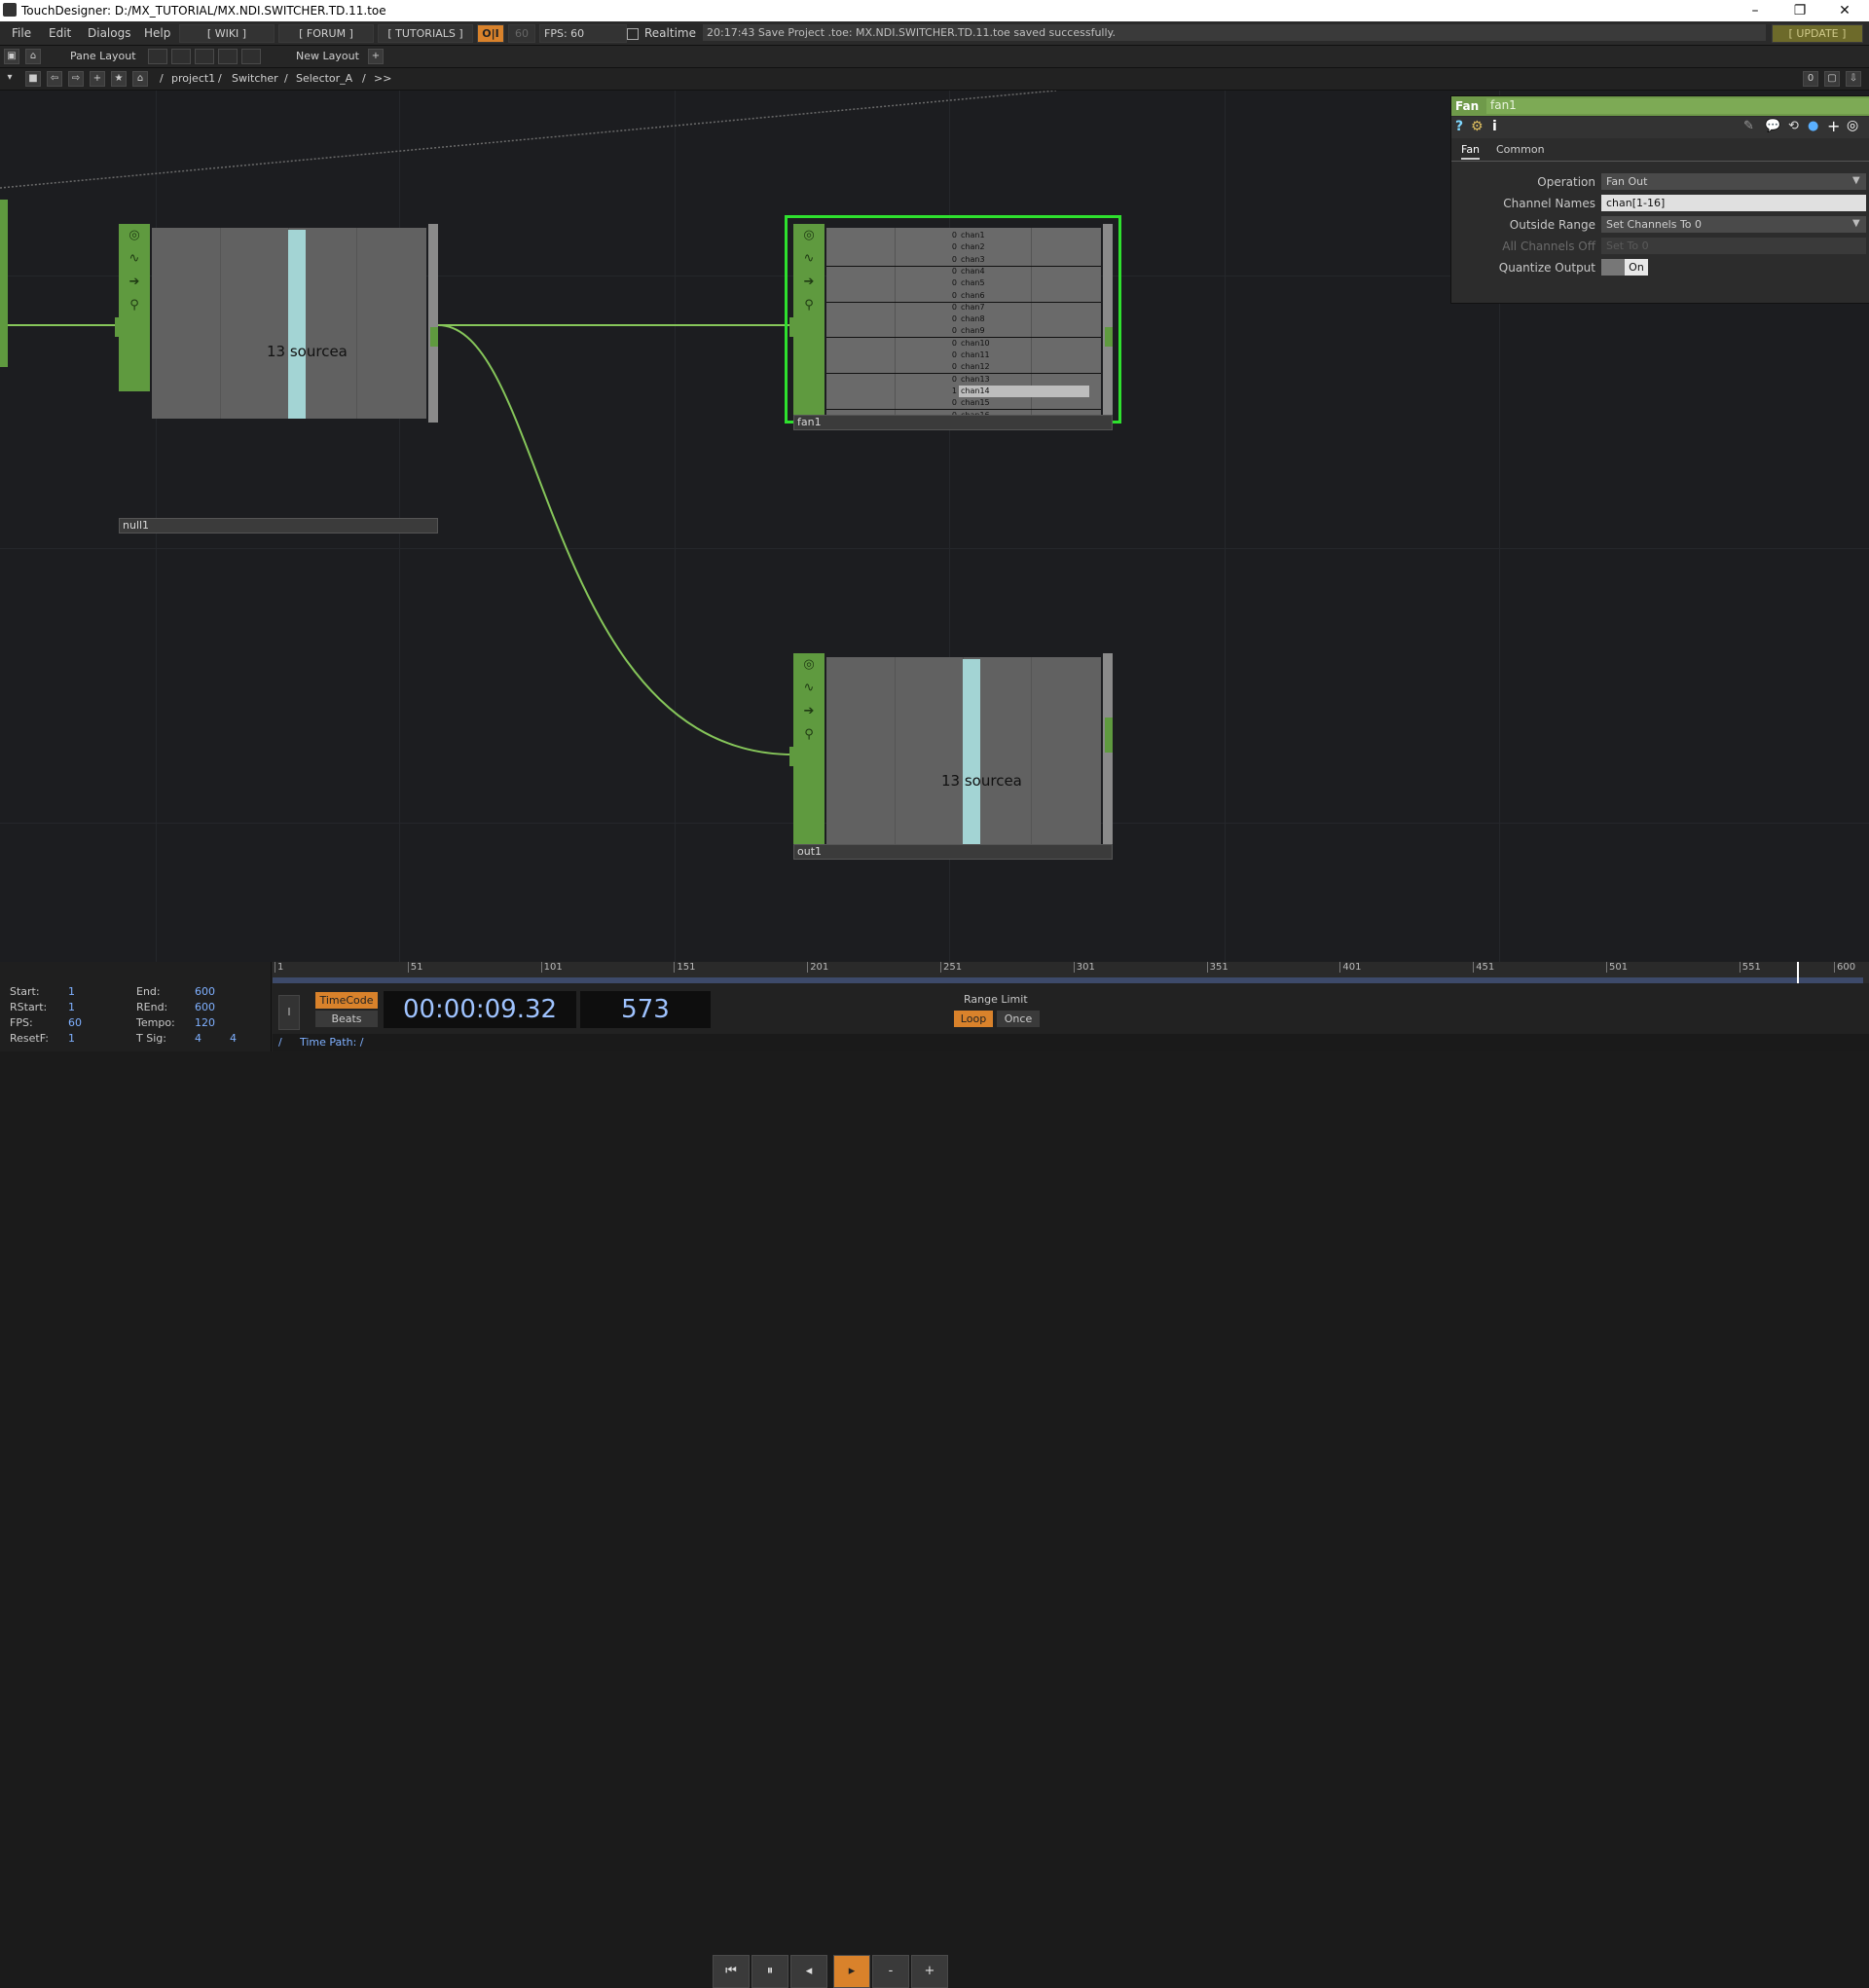  Describe the element at coordinates (1852, 125) in the screenshot. I see `target-icon: ◎` at that location.